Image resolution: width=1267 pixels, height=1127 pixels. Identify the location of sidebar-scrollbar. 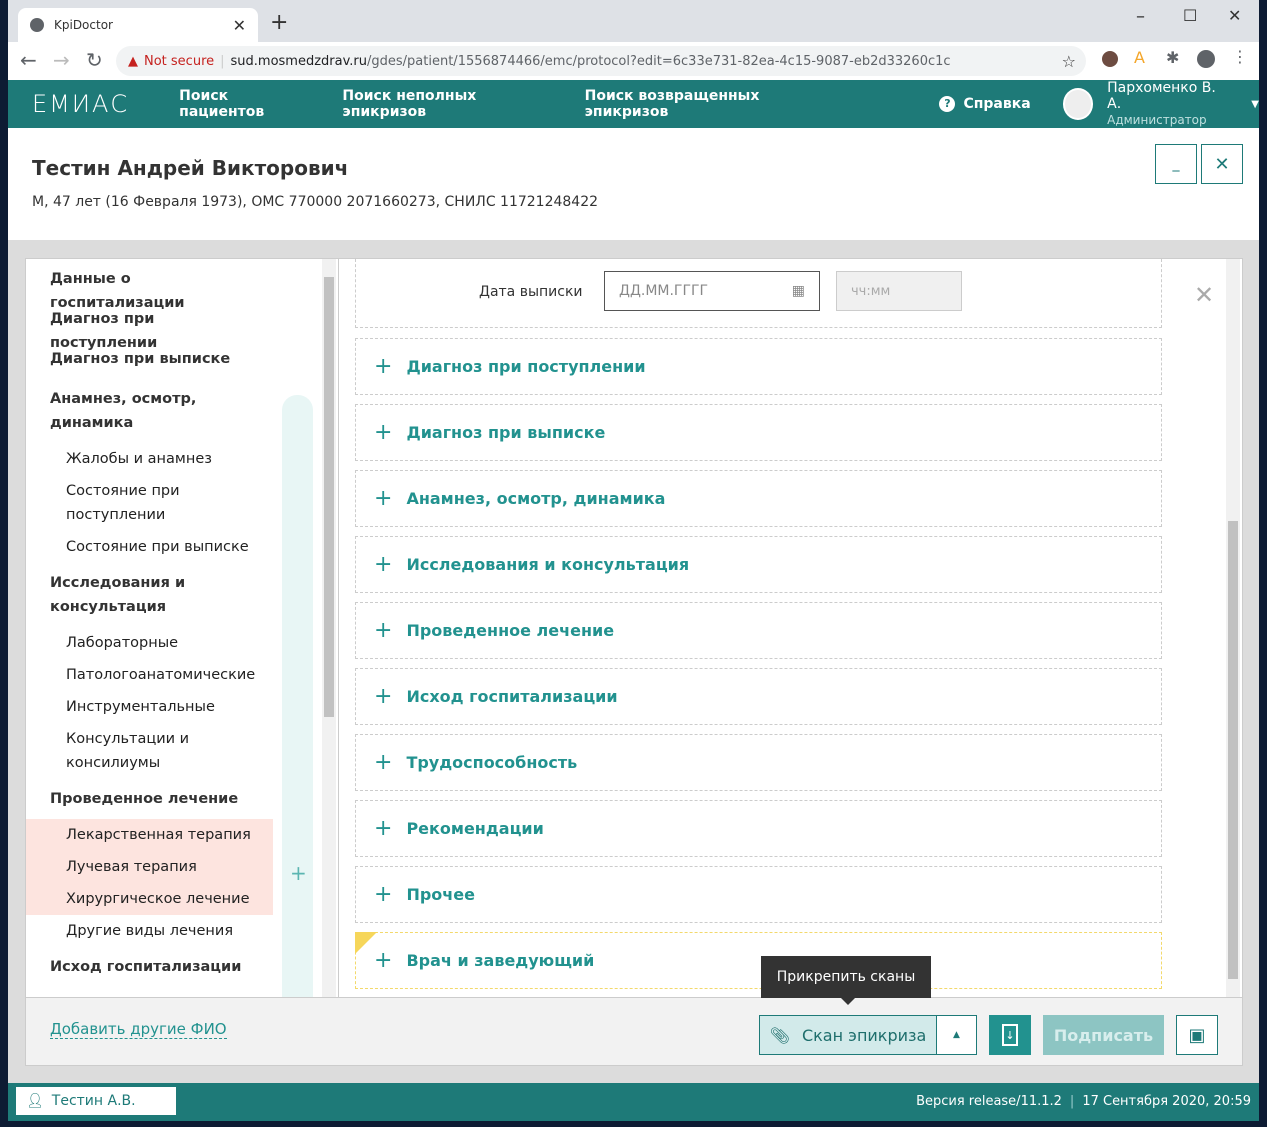
(329, 628).